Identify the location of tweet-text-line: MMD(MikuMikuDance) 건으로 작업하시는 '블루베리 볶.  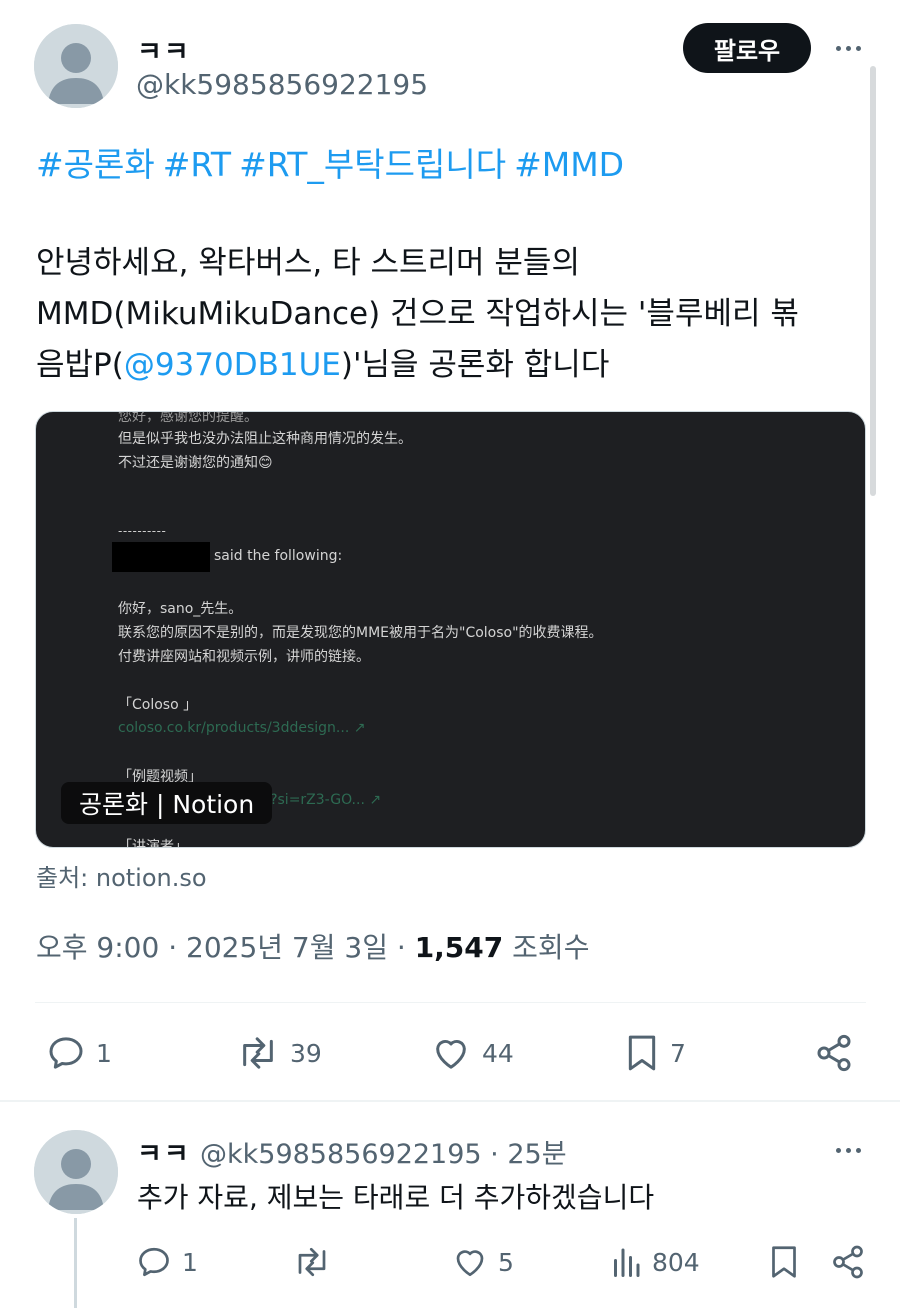
(417, 314).